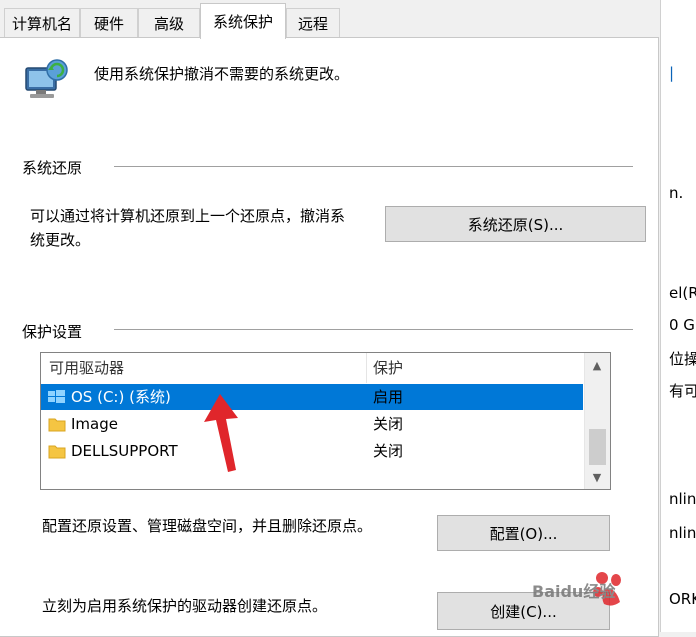 The width and height of the screenshot is (696, 637). I want to click on restore-description-line2: 统更改。, so click(60, 240).